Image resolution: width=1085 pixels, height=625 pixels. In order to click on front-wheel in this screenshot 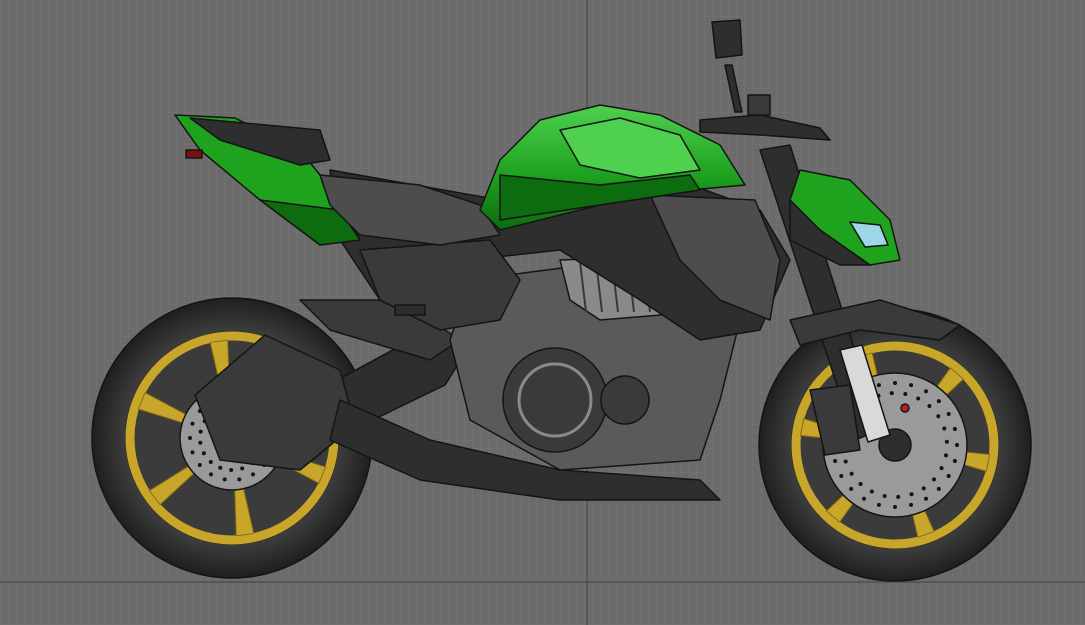, I will do `click(895, 445)`.